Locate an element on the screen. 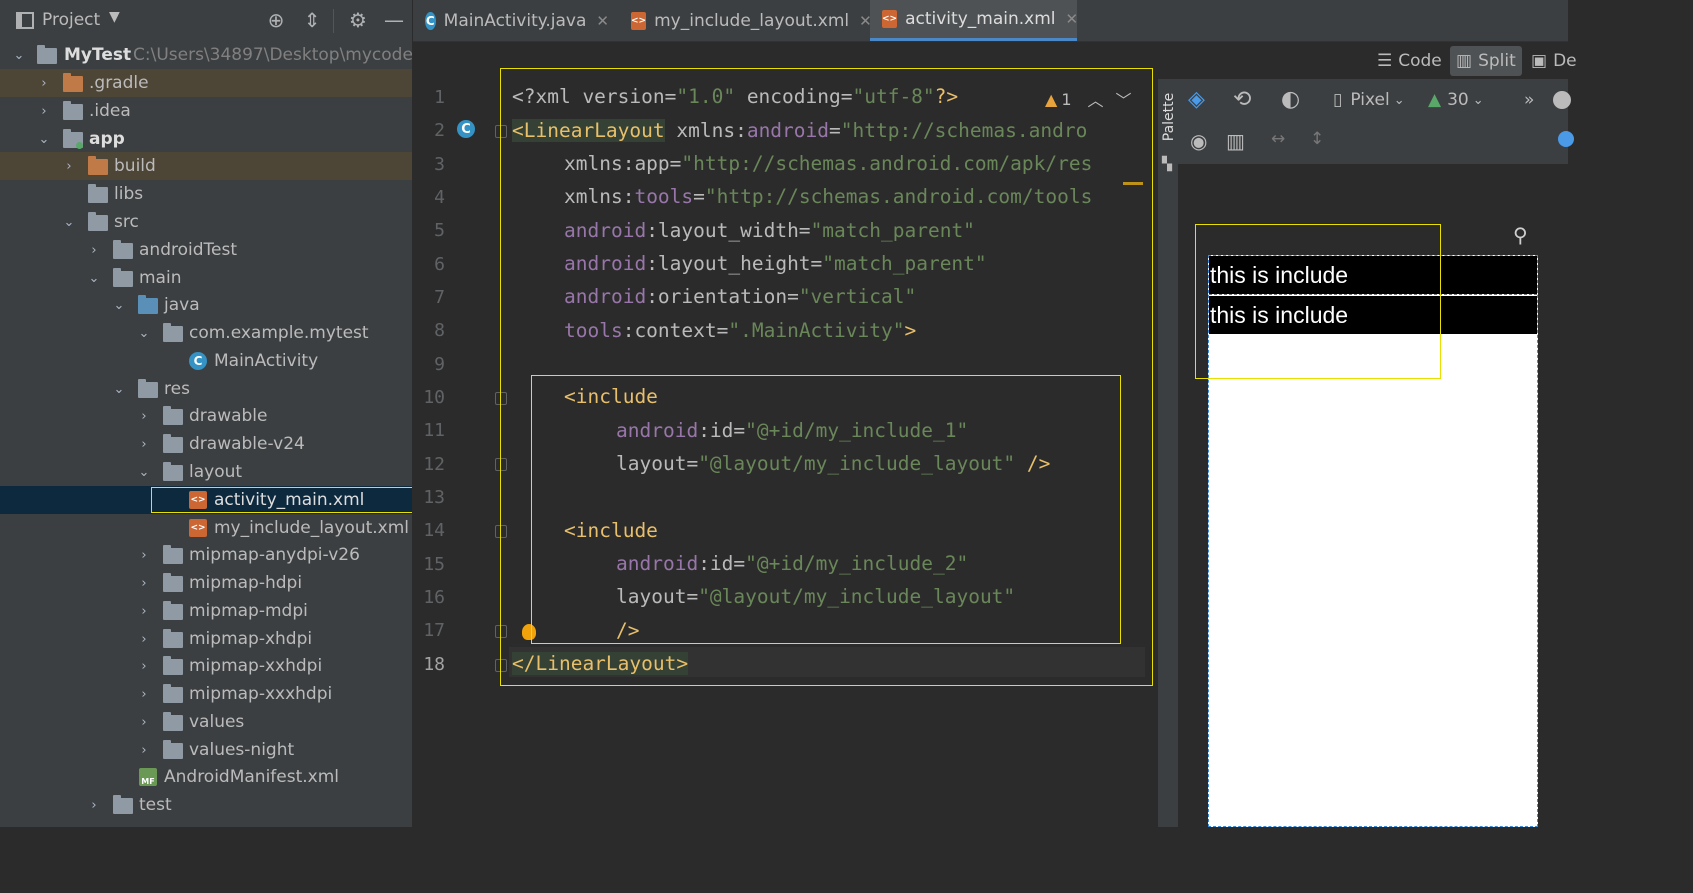  tree-item-my-include-layout: <> my_include_layout.xml is located at coordinates (206, 528).